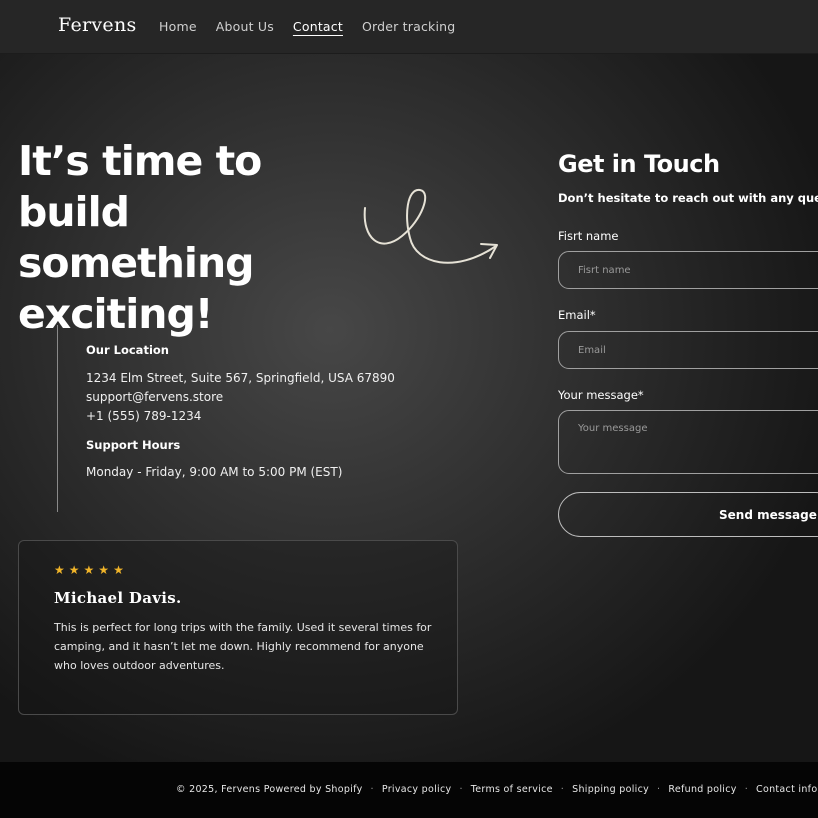 The width and height of the screenshot is (818, 818). What do you see at coordinates (245, 26) in the screenshot?
I see `nav-about-us: About Us` at bounding box center [245, 26].